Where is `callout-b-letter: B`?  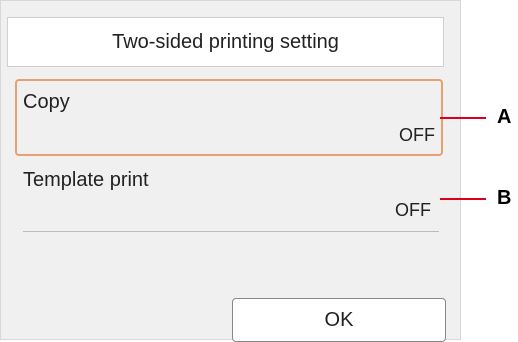 callout-b-letter: B is located at coordinates (504, 198).